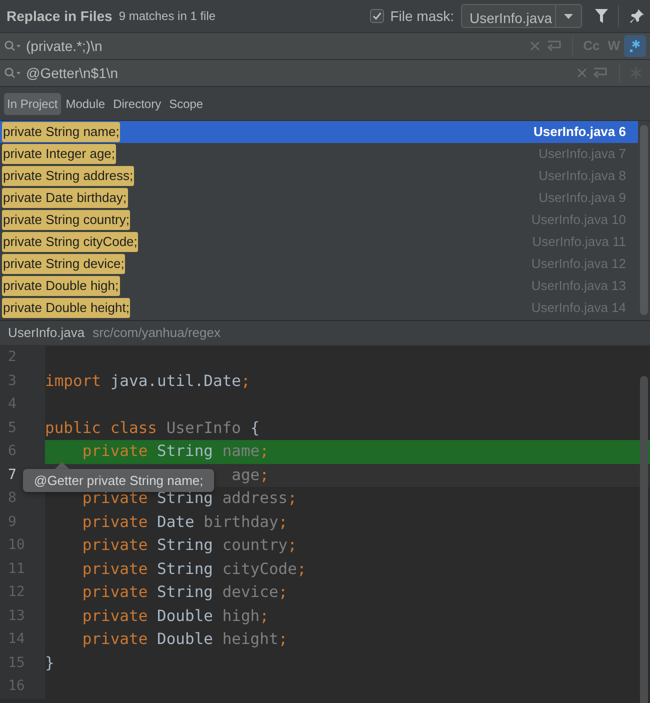 The width and height of the screenshot is (650, 703). I want to click on match-text: private String cityCode;, so click(70, 242).